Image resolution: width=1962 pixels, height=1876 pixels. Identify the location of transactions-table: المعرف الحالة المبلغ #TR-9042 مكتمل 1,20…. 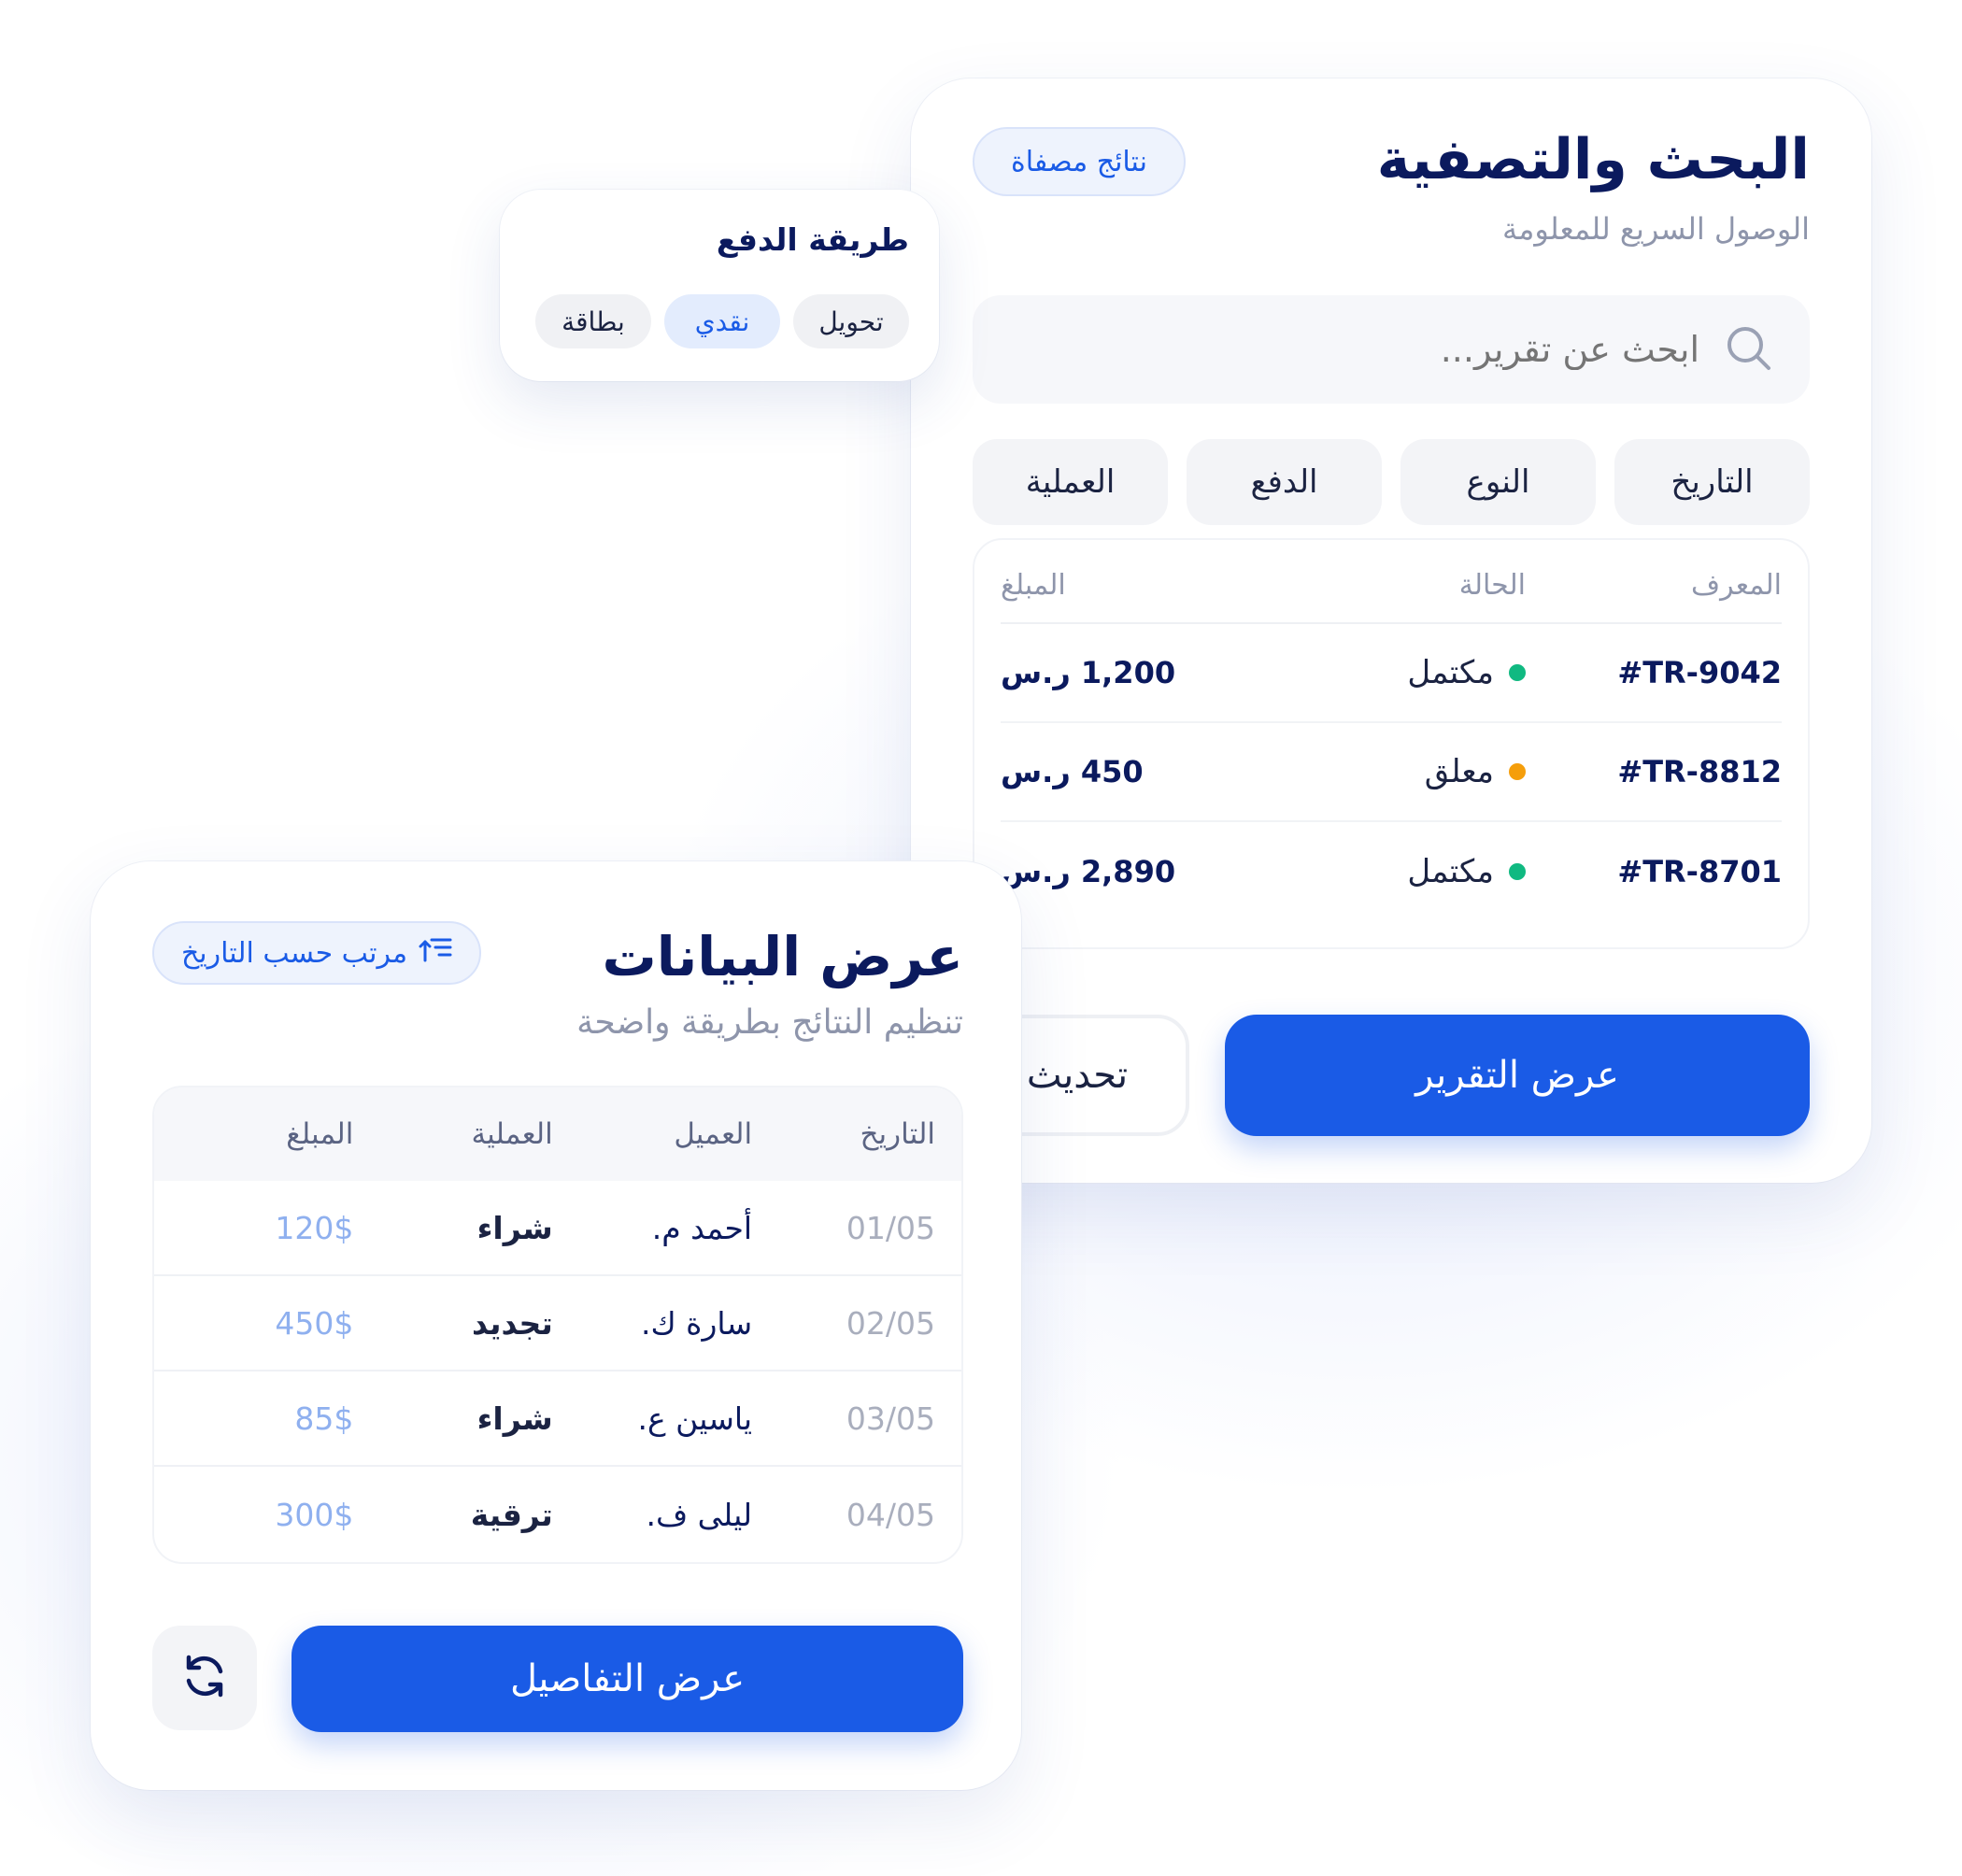
(1391, 743).